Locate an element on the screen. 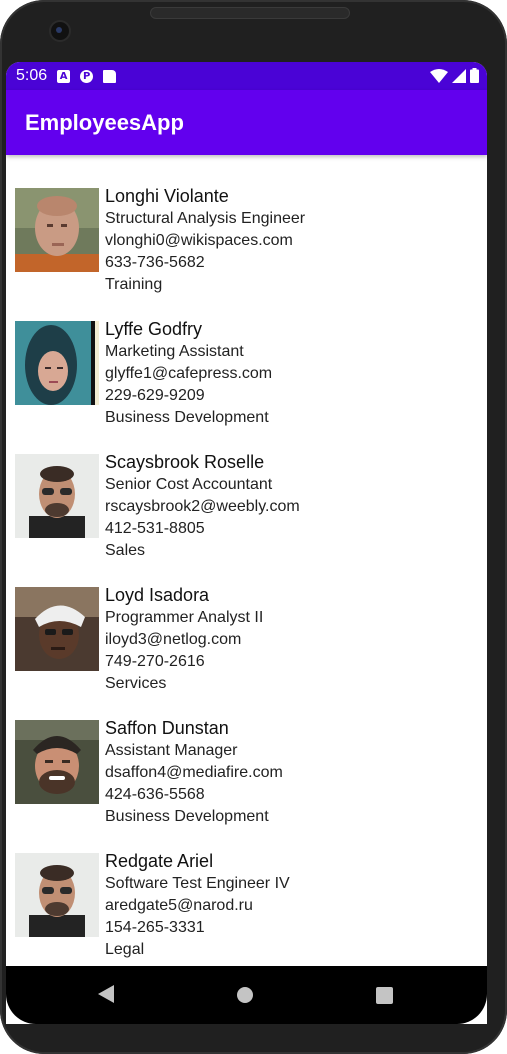  recents-icon is located at coordinates (384, 995).